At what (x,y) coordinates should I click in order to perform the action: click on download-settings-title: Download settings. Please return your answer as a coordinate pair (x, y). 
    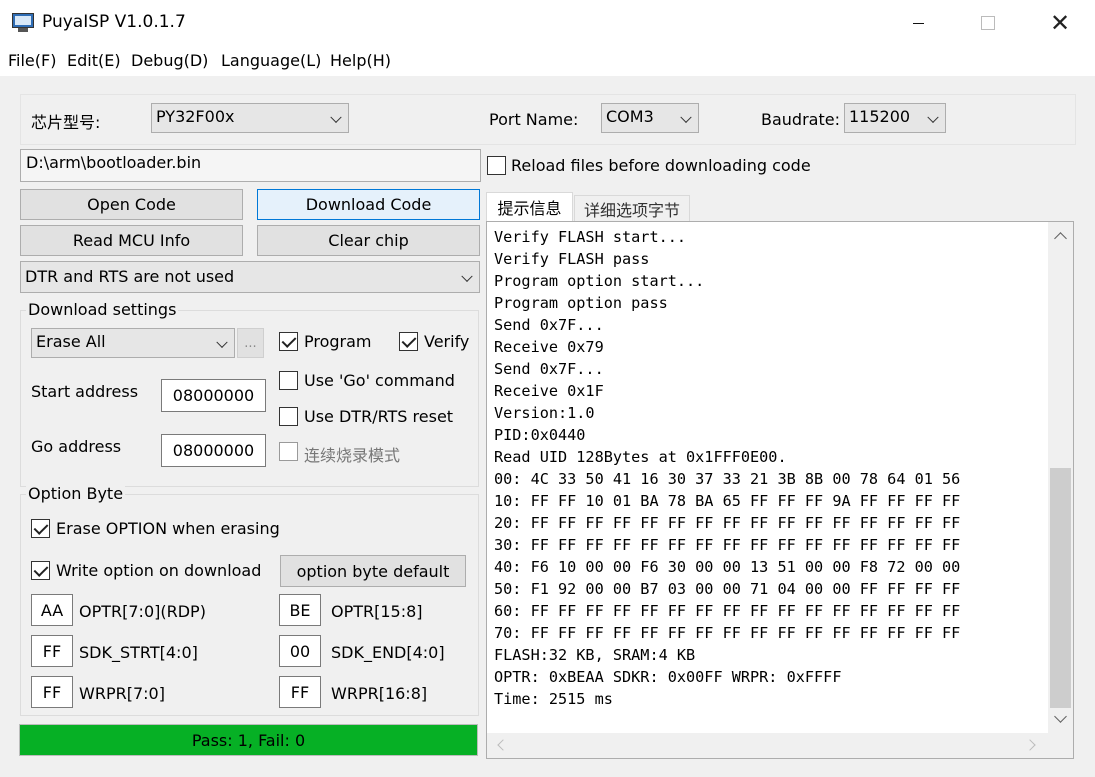
    Looking at the image, I should click on (102, 309).